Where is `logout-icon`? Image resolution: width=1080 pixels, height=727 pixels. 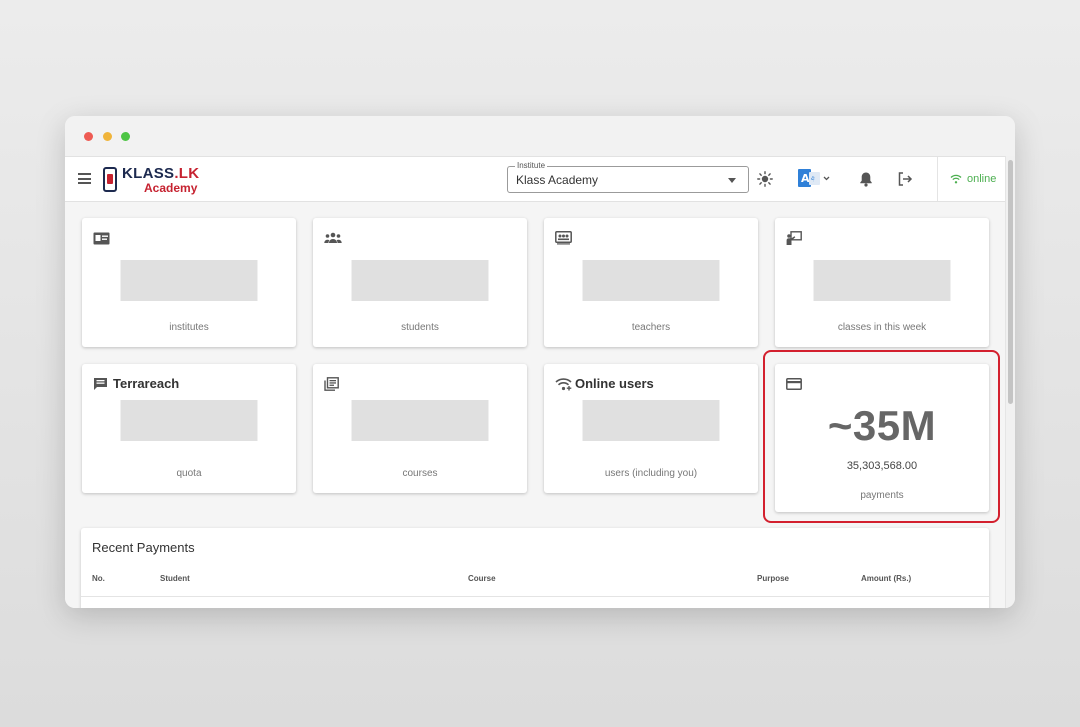
logout-icon is located at coordinates (905, 179).